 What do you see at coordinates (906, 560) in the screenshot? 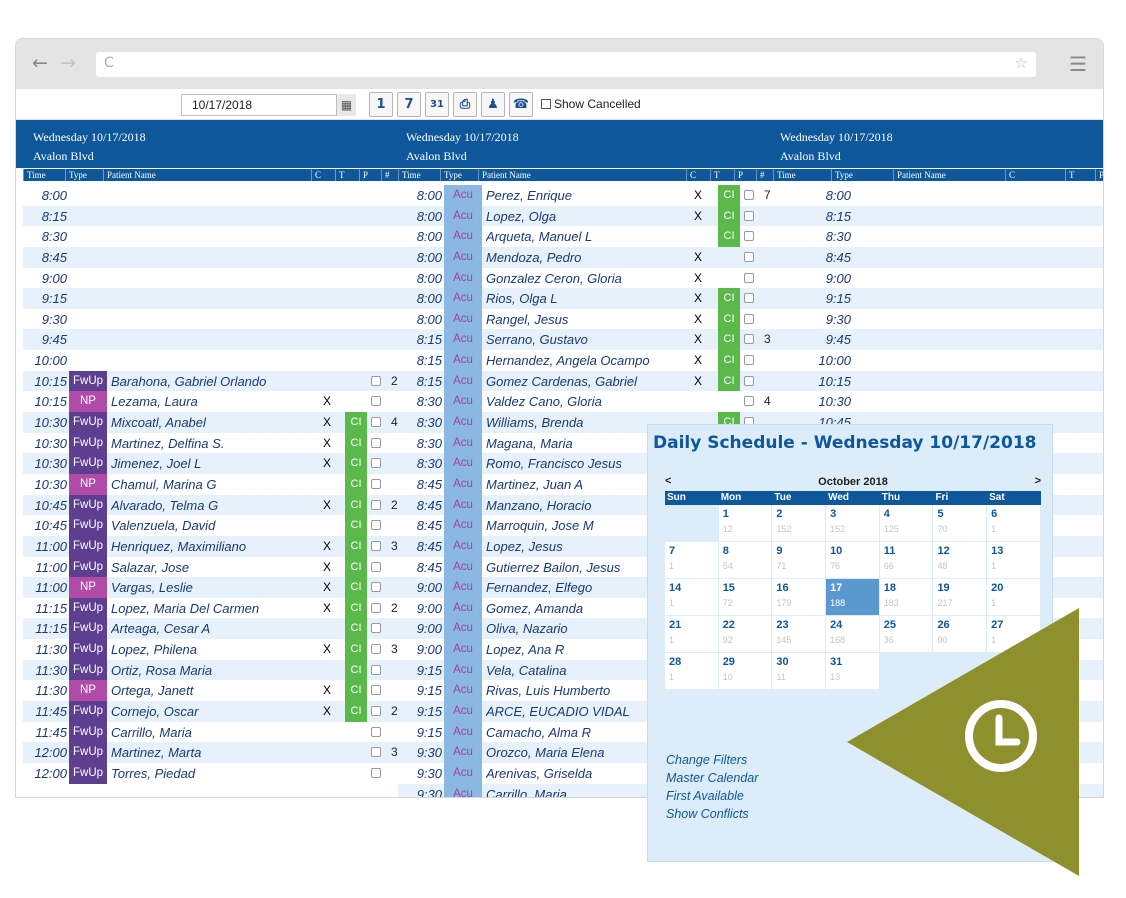
I see `calendar-day: 11 66` at bounding box center [906, 560].